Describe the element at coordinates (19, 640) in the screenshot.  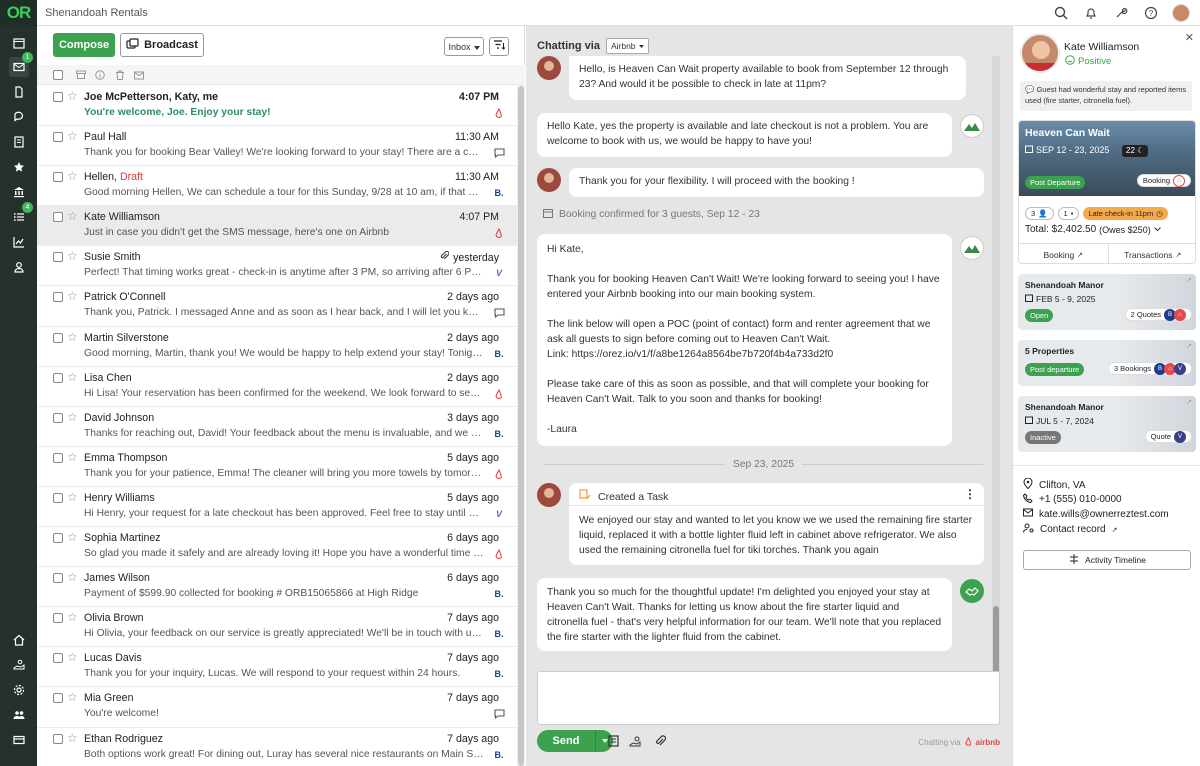
I see `home-icon` at that location.